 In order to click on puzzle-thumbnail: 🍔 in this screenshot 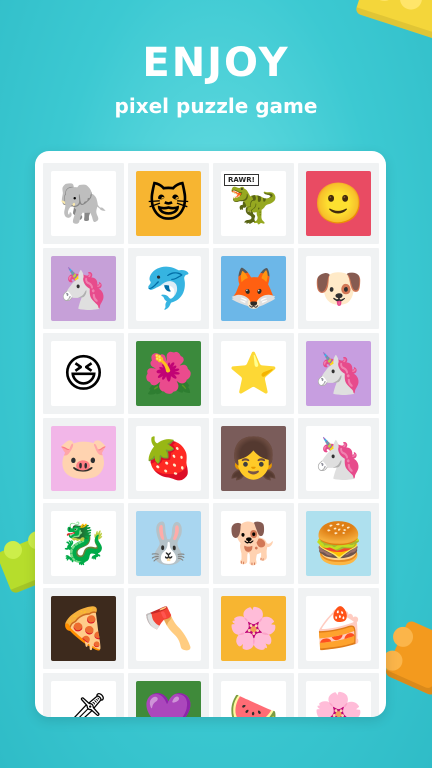, I will do `click(338, 543)`.